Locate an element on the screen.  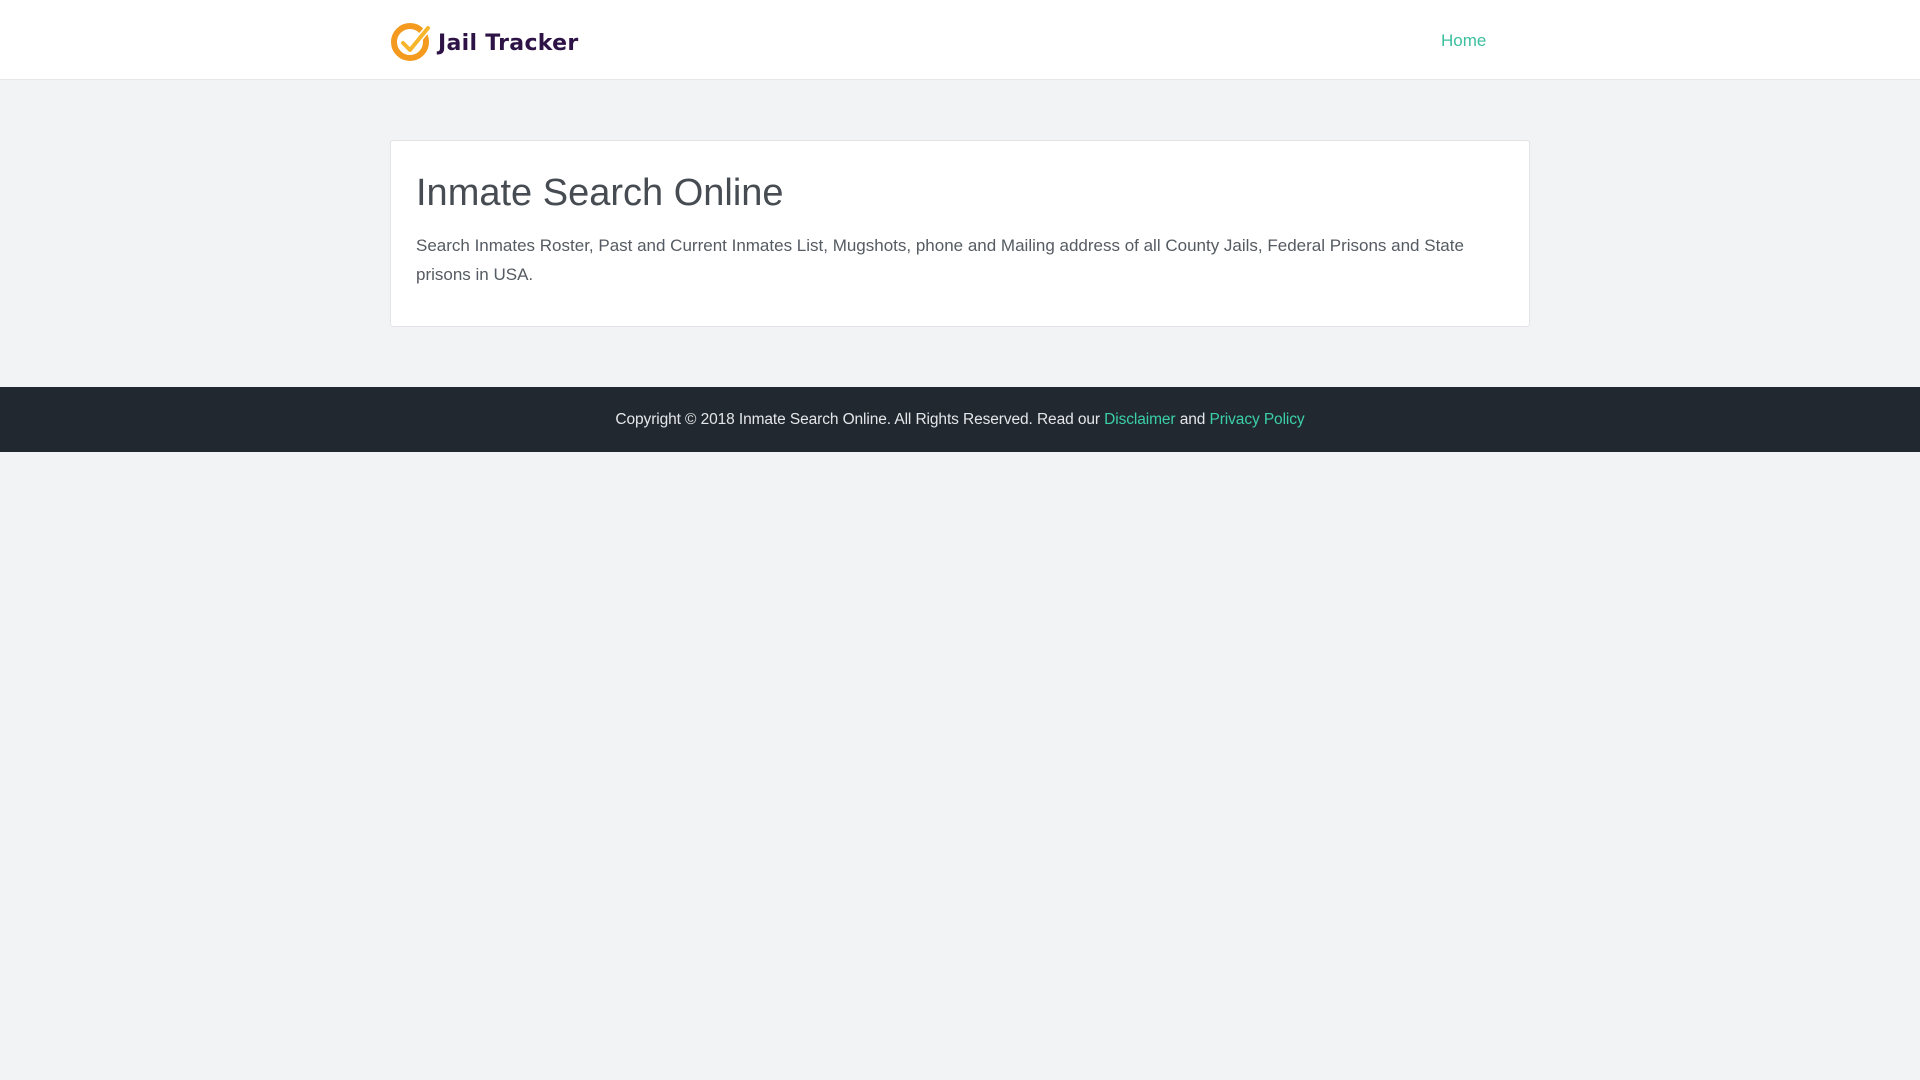
brand-logo-link: Jail Tracker is located at coordinates (484, 41).